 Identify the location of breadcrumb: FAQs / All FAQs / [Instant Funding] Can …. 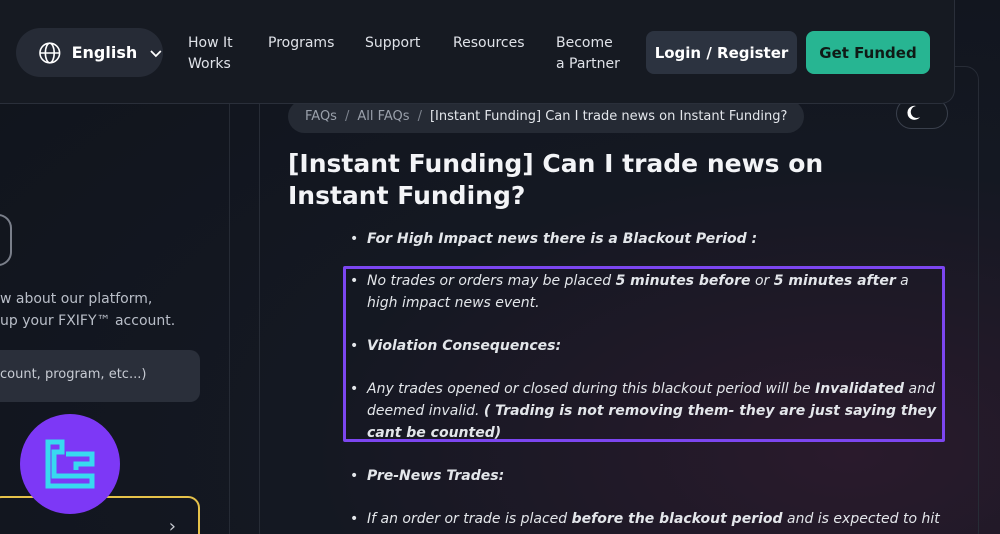
(546, 116).